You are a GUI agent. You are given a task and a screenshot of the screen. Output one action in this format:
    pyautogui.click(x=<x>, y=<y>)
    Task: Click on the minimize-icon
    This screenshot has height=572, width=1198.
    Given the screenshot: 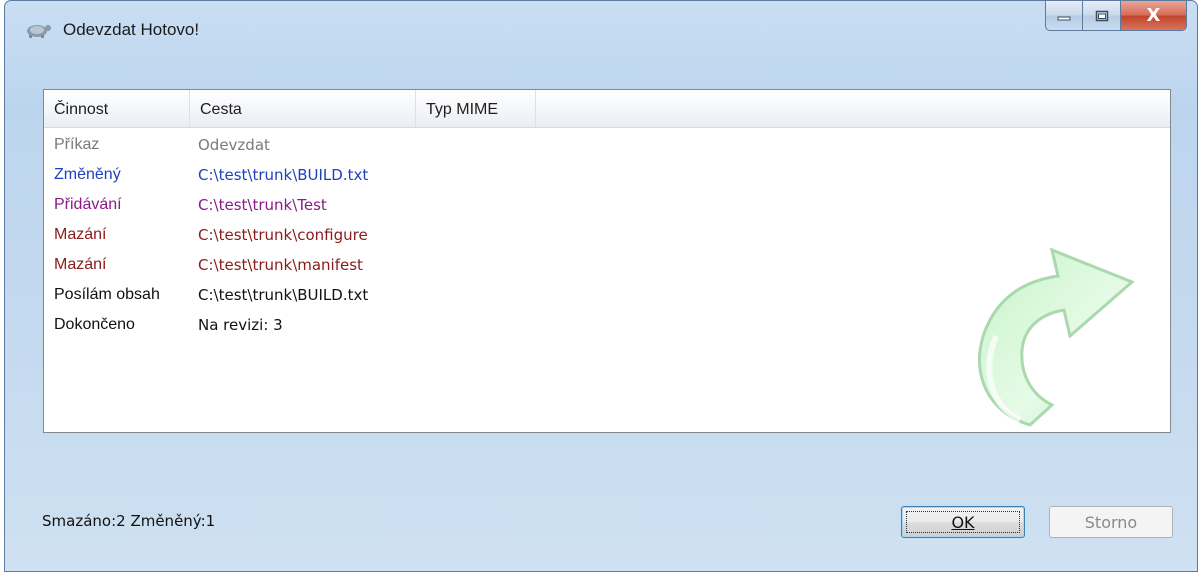 What is the action you would take?
    pyautogui.click(x=1064, y=18)
    